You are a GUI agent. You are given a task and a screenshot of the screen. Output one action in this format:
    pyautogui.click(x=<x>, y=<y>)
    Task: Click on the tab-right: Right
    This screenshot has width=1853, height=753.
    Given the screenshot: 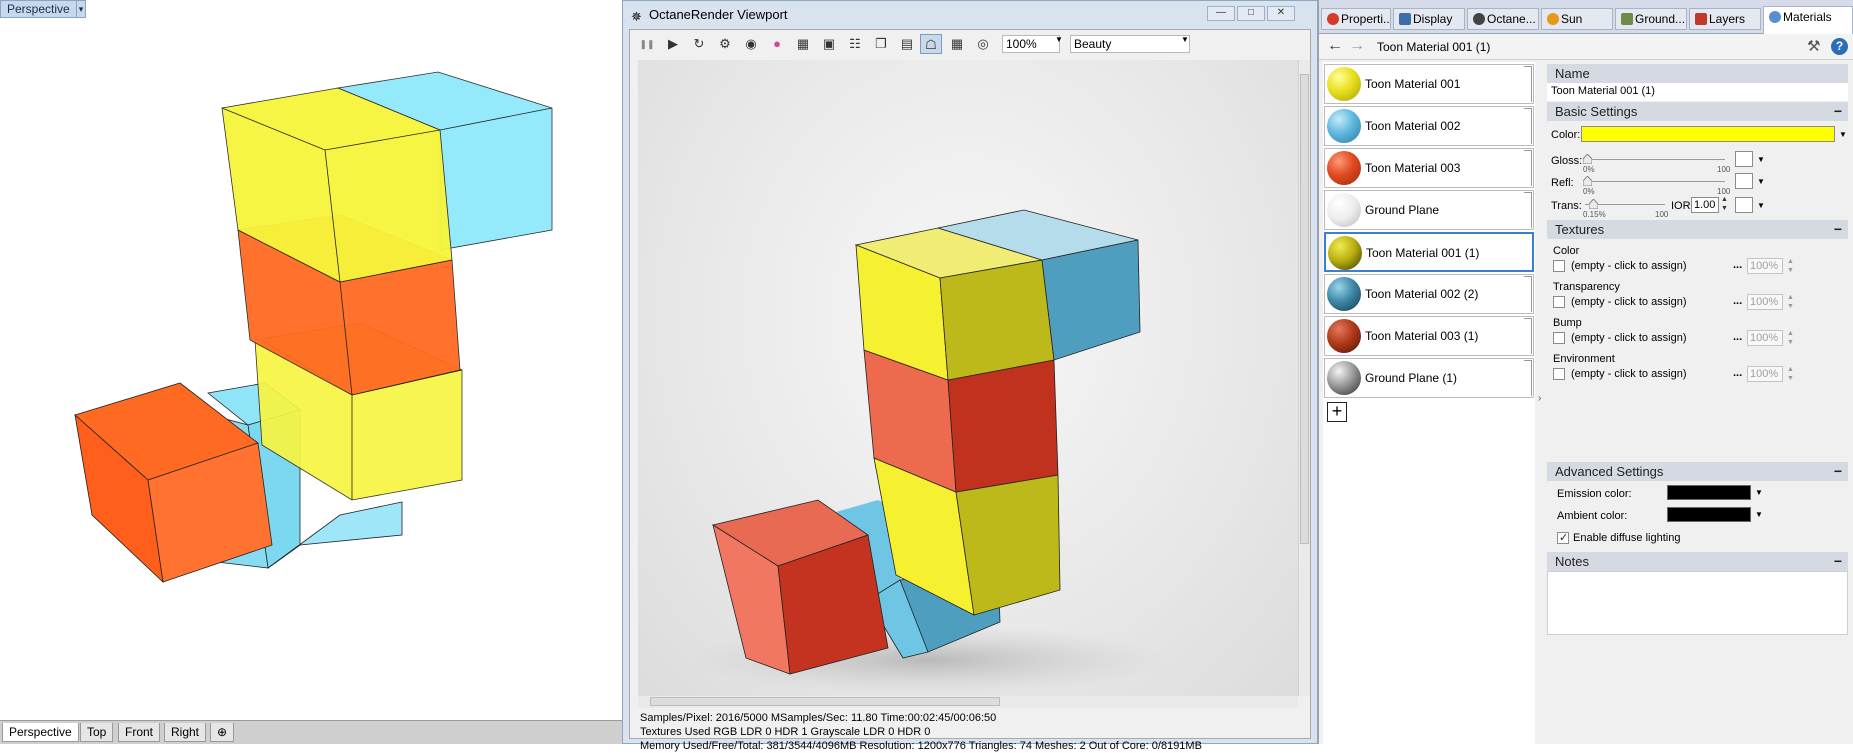 What is the action you would take?
    pyautogui.click(x=185, y=732)
    